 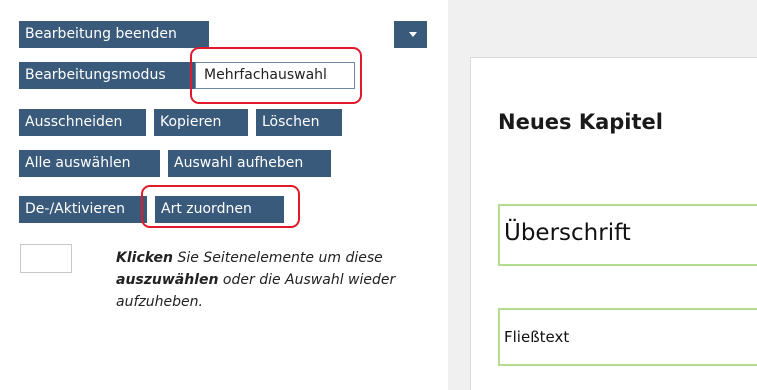 I want to click on select-all-button: Alle auswählen, so click(x=89, y=163).